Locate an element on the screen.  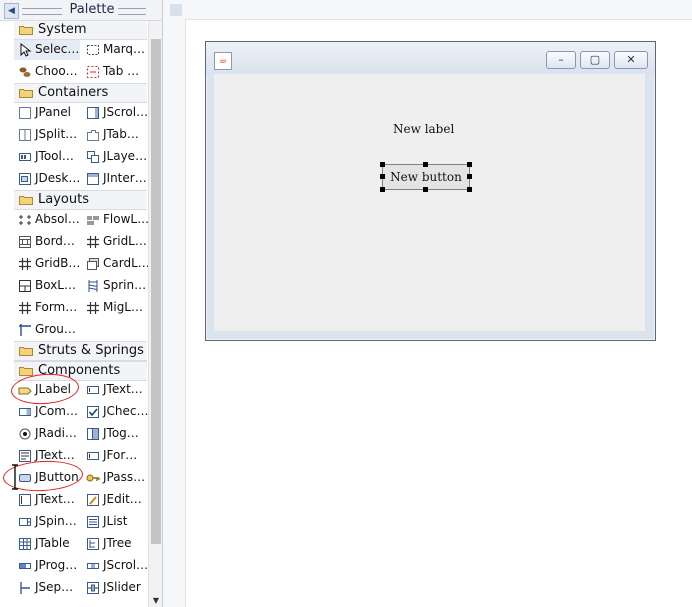
palette-item-jslider: JSlider is located at coordinates (115, 588).